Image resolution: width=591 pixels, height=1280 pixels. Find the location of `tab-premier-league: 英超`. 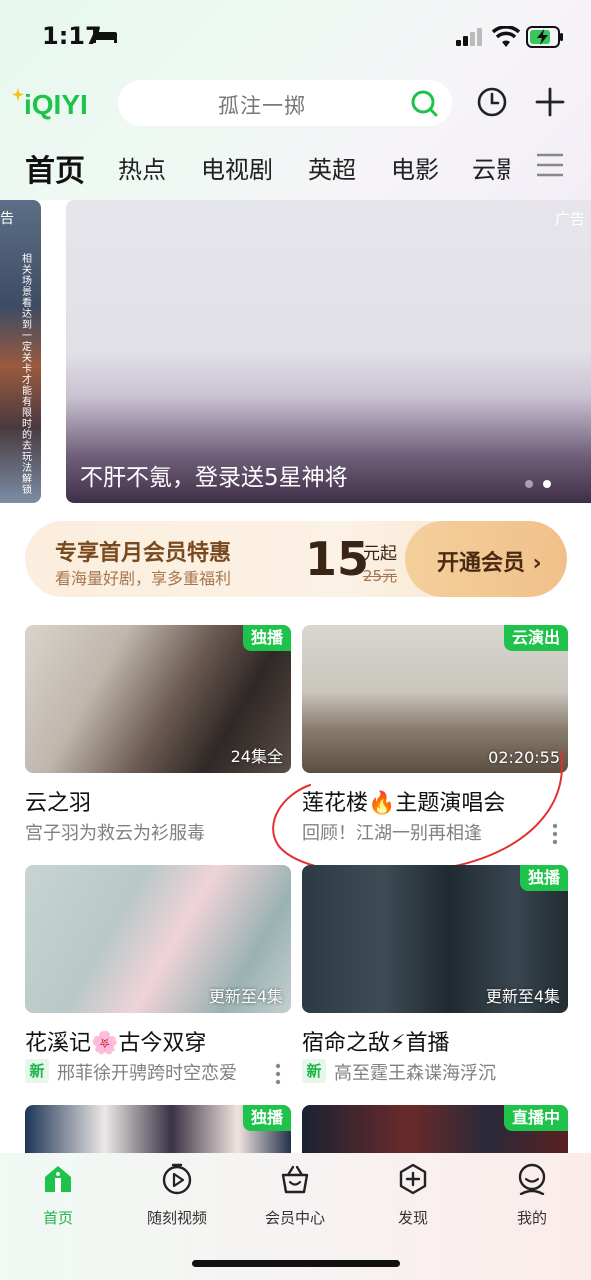

tab-premier-league: 英超 is located at coordinates (332, 167).